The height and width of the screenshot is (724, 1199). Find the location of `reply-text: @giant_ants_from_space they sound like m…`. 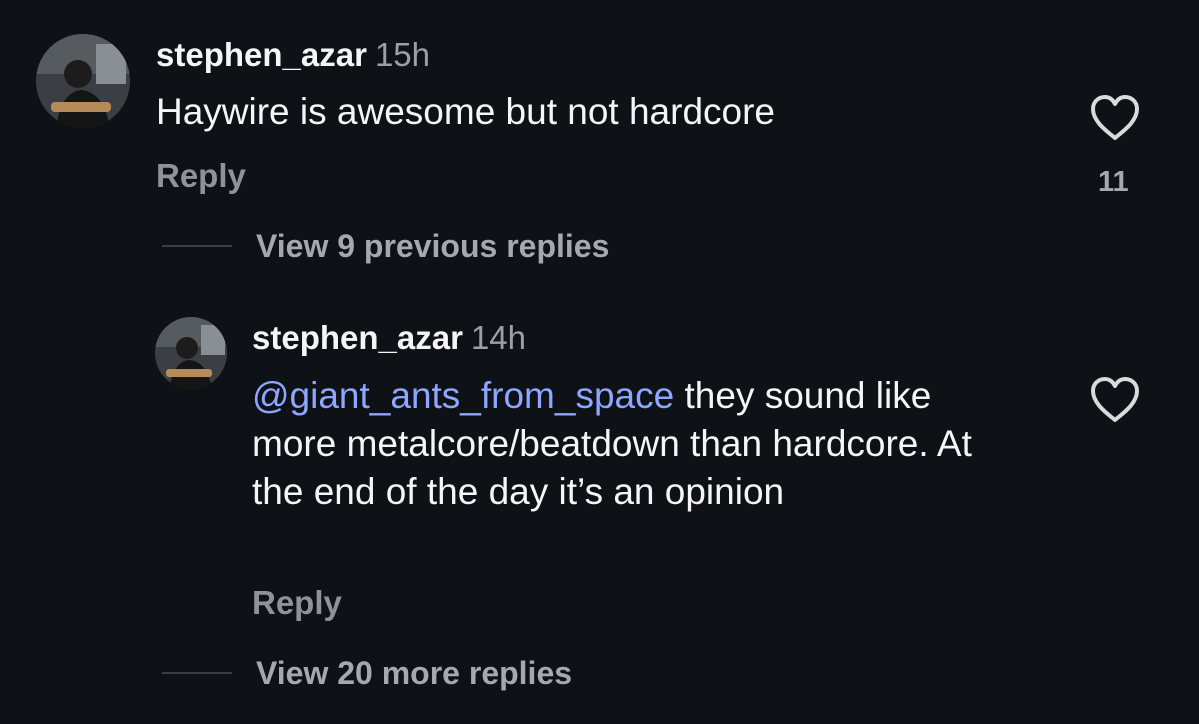

reply-text: @giant_ants_from_space they sound like m… is located at coordinates (632, 444).